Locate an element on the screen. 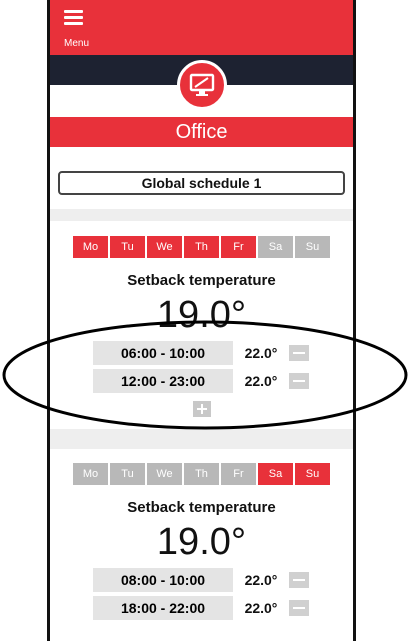  time-slot: 18:00 - 22:00 22.0° is located at coordinates (201, 608).